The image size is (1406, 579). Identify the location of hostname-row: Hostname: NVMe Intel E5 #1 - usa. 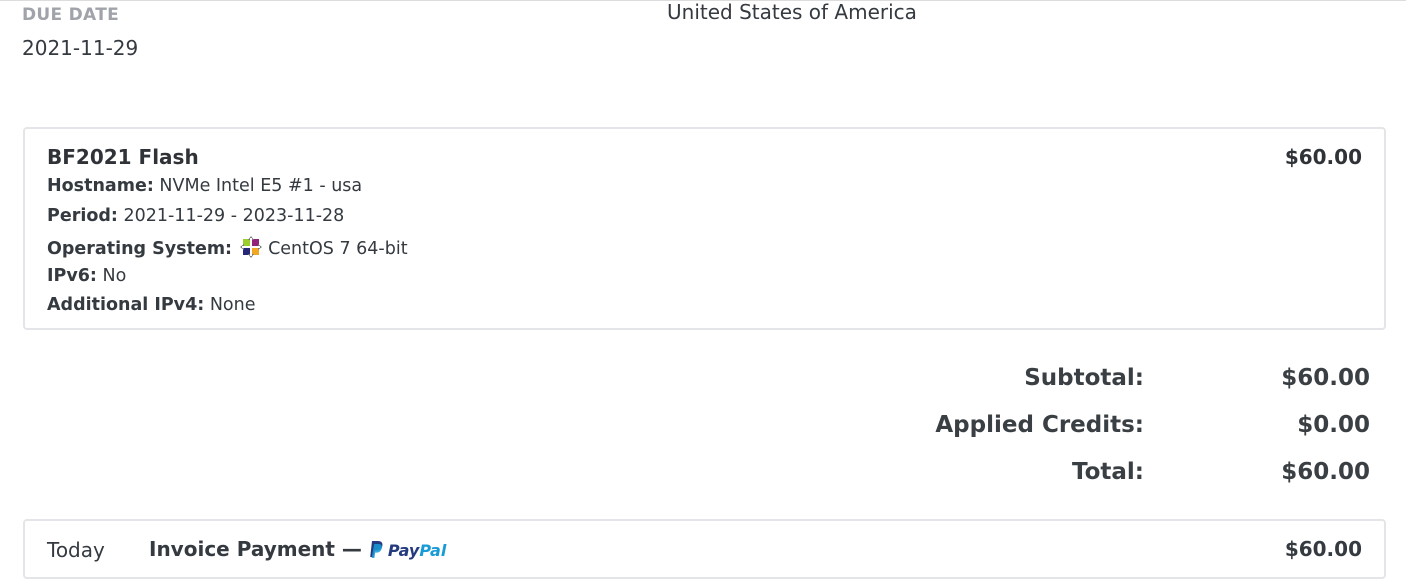
(204, 186).